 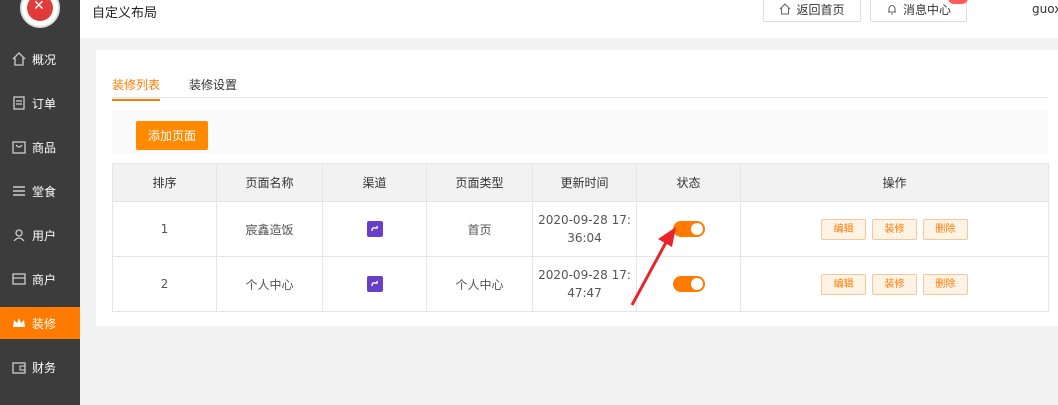 I want to click on sidebar-item-products: 商品, so click(x=40, y=147).